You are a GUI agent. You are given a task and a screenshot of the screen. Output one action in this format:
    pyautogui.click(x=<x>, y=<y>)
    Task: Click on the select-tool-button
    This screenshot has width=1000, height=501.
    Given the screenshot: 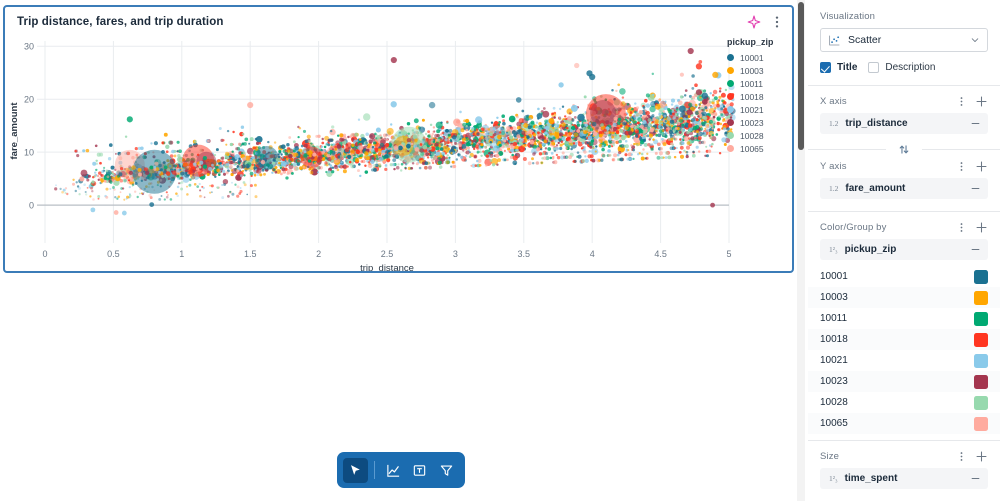 What is the action you would take?
    pyautogui.click(x=355, y=470)
    